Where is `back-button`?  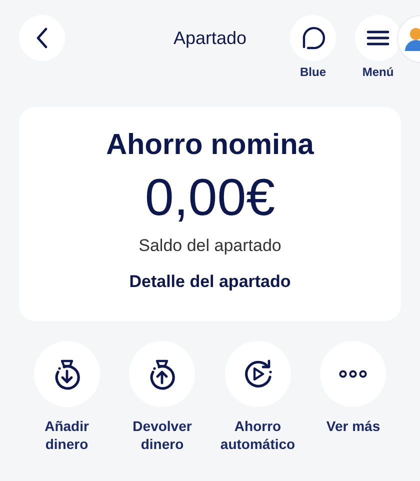 back-button is located at coordinates (42, 38).